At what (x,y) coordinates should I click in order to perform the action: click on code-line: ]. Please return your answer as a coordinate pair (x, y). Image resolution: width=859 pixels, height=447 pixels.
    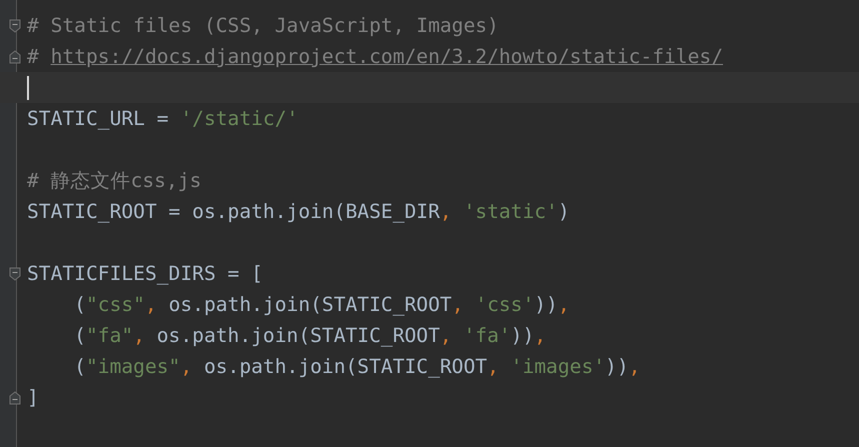
    Looking at the image, I should click on (33, 398).